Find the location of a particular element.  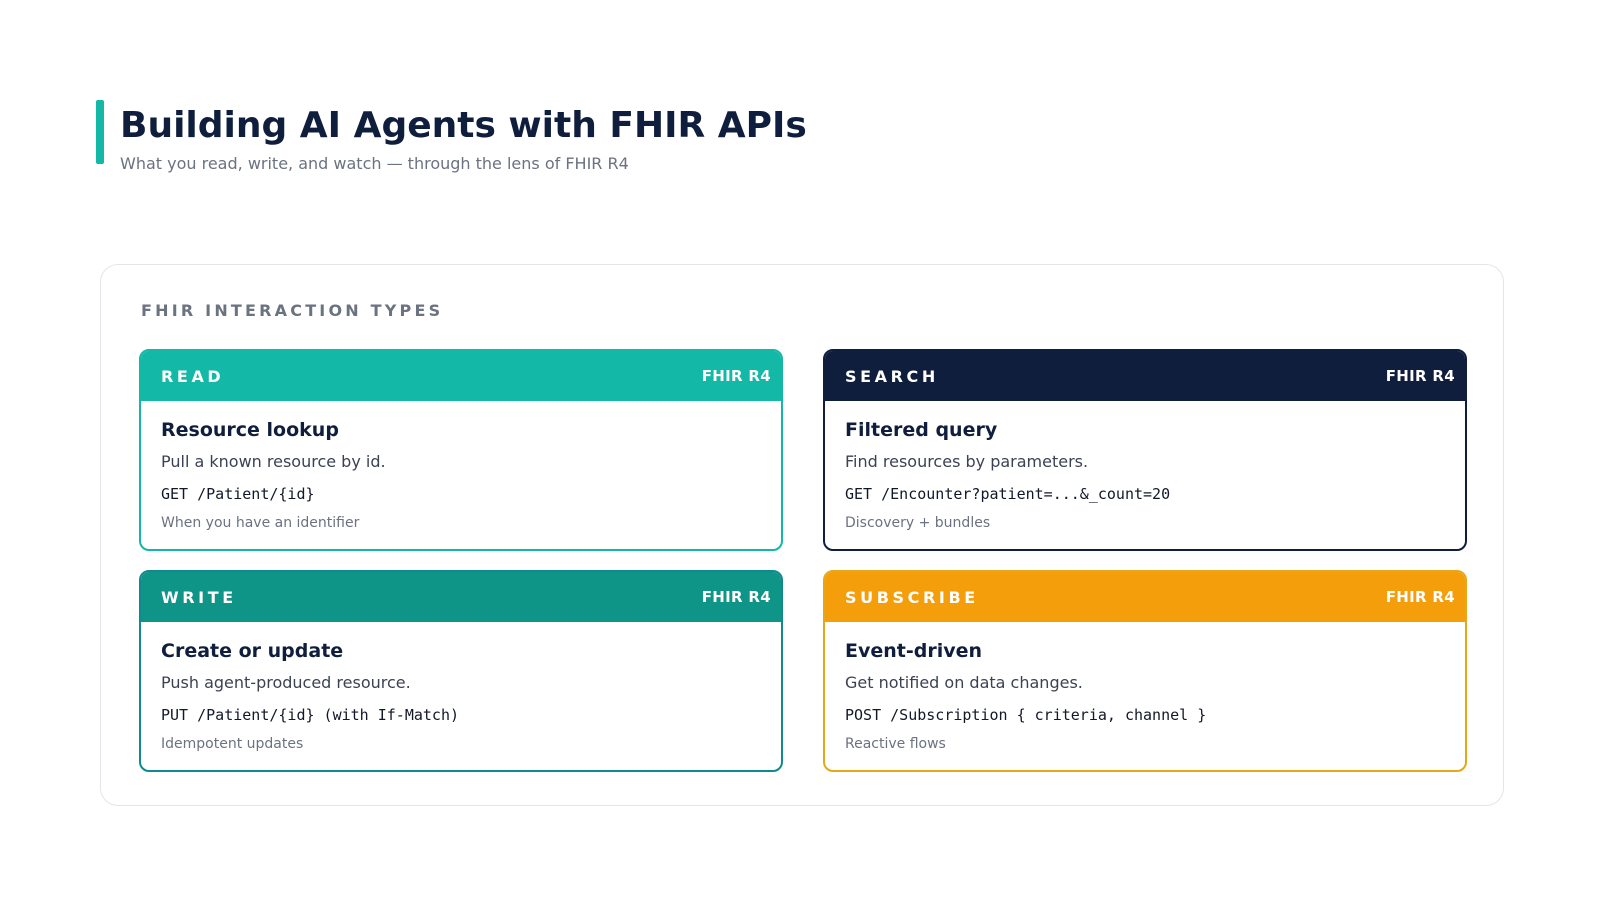

card-description: Push agent-produced resource. is located at coordinates (286, 682).